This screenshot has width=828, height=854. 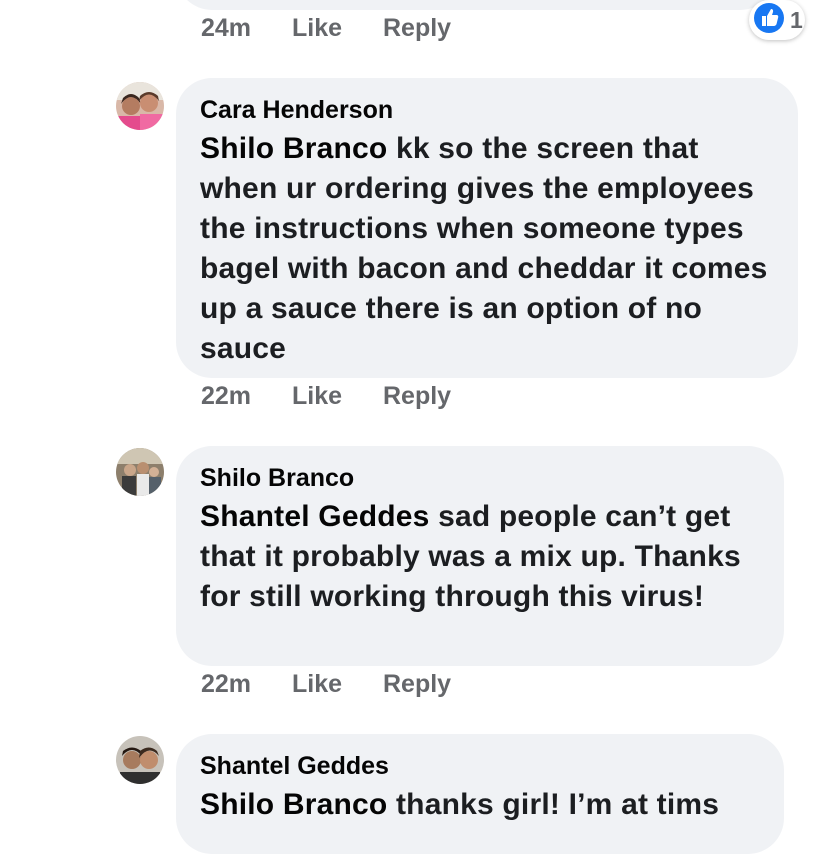 I want to click on comment-body: thanks girl! I’m at tims, so click(x=553, y=804).